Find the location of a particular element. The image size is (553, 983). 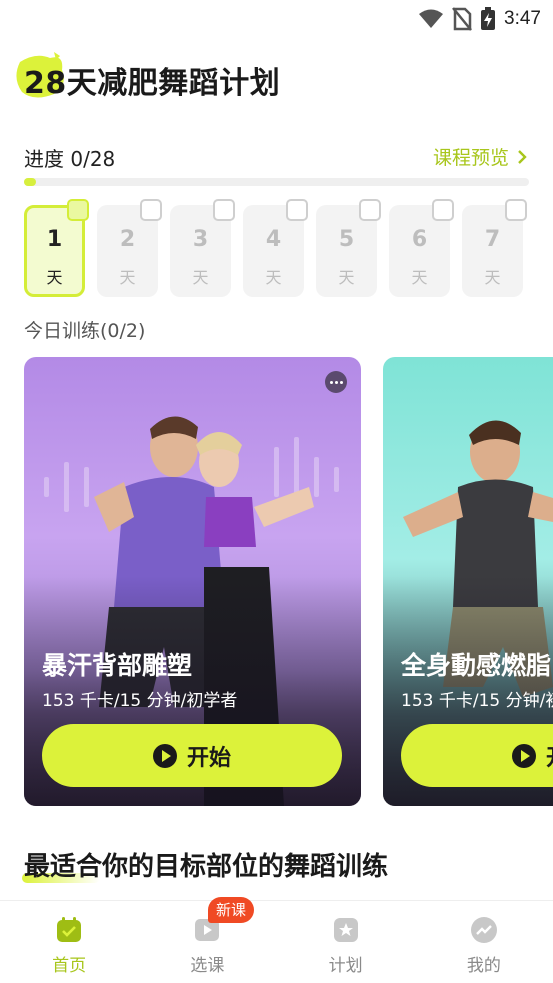

new-course-badge: 新课 is located at coordinates (231, 910).